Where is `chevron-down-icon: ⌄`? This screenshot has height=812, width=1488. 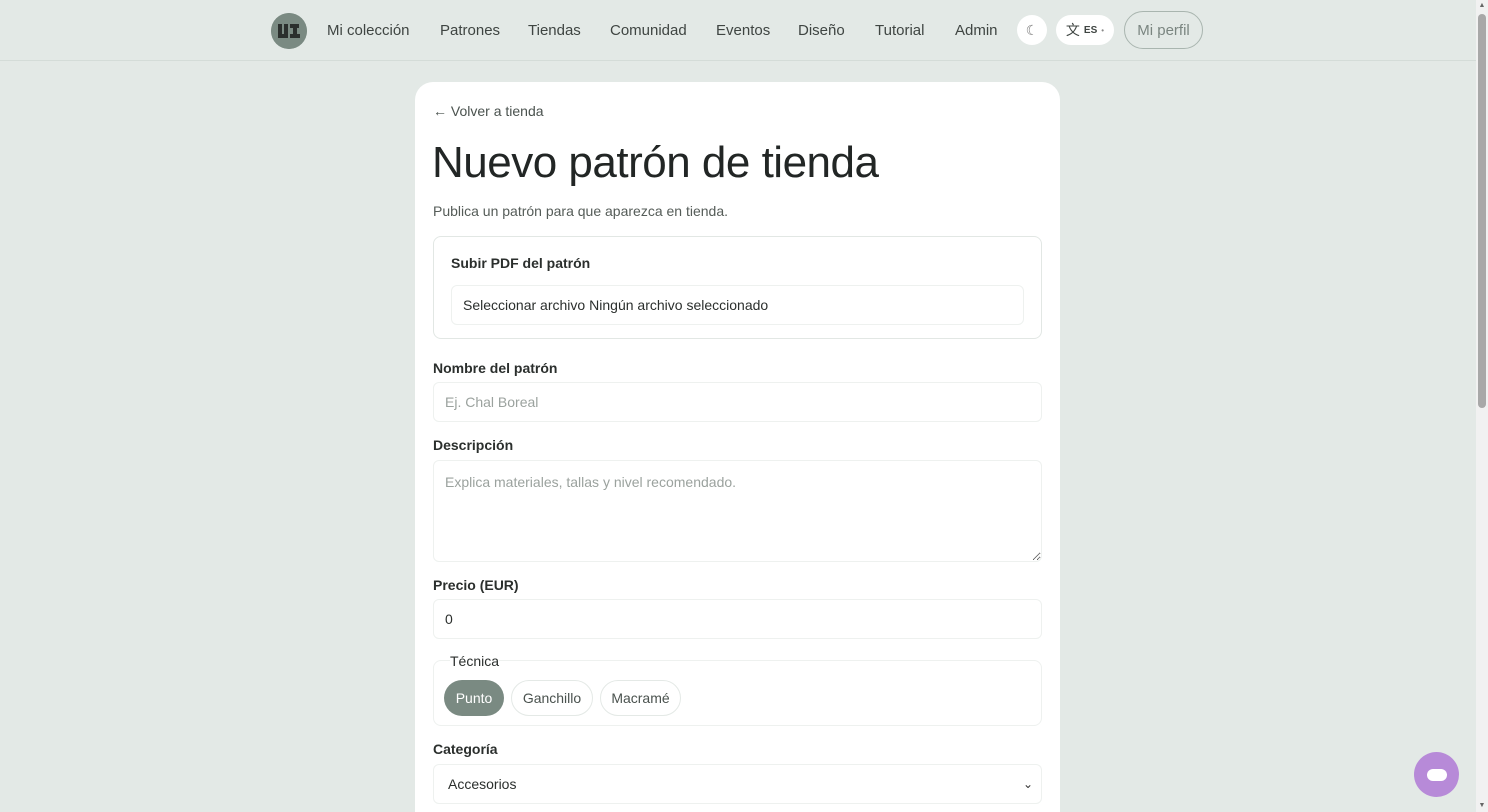
chevron-down-icon: ⌄ is located at coordinates (1027, 784).